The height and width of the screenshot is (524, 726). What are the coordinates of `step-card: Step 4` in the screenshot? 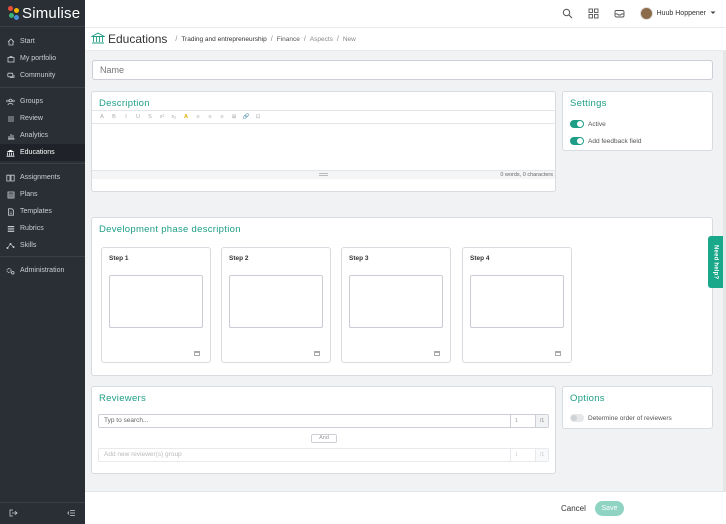 It's located at (517, 305).